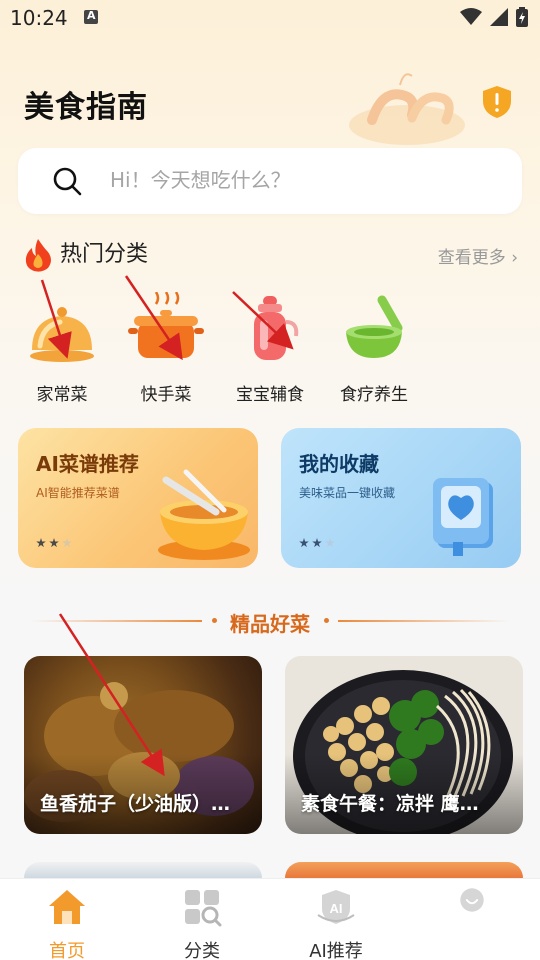 The width and height of the screenshot is (540, 960). Describe the element at coordinates (463, 517) in the screenshot. I see `heart-book-icon` at that location.